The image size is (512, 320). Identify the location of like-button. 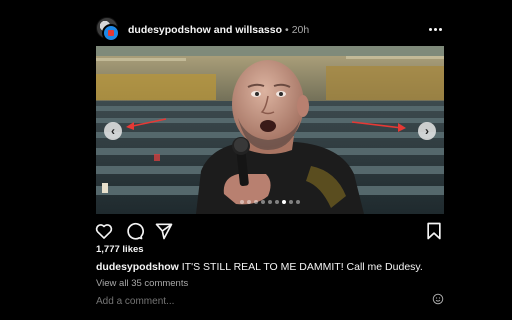
(104, 231).